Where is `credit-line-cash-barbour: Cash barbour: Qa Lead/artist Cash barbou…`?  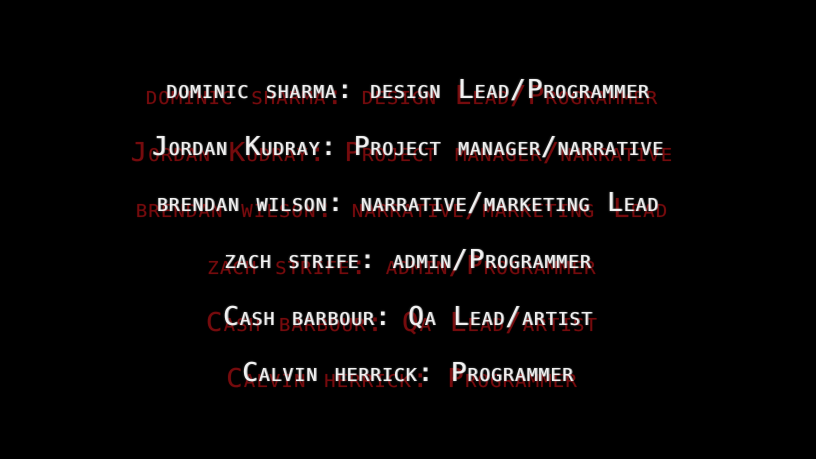 credit-line-cash-barbour: Cash barbour: Qa Lead/artist Cash barbou… is located at coordinates (408, 319).